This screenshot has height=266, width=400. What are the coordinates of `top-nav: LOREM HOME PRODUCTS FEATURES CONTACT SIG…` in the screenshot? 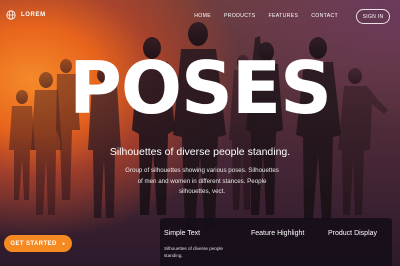 It's located at (200, 17).